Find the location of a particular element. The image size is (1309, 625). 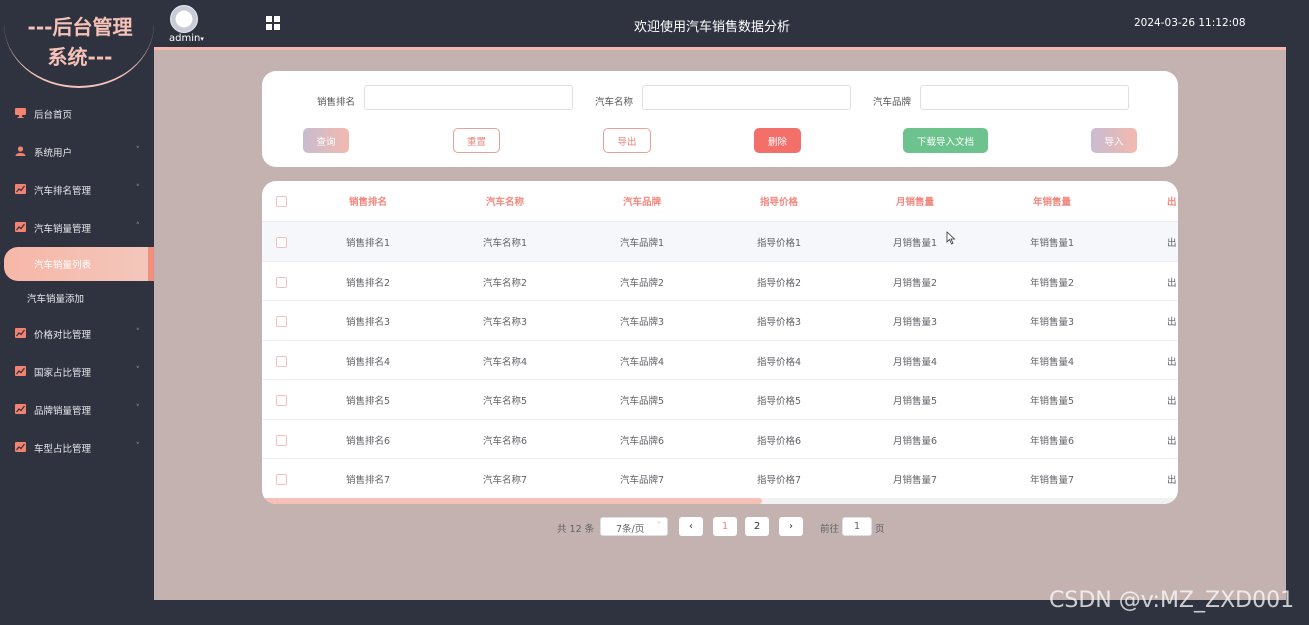

table-cell: 年销售量7 is located at coordinates (1052, 480).